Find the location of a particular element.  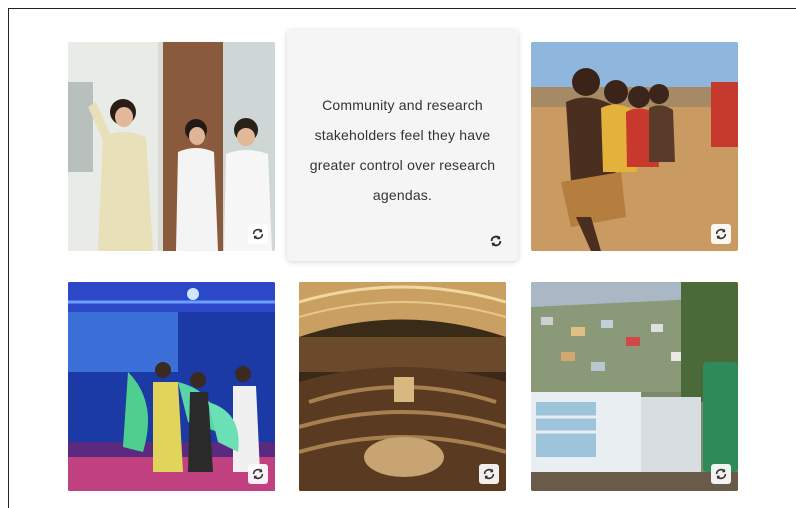

children-photo is located at coordinates (634, 146).